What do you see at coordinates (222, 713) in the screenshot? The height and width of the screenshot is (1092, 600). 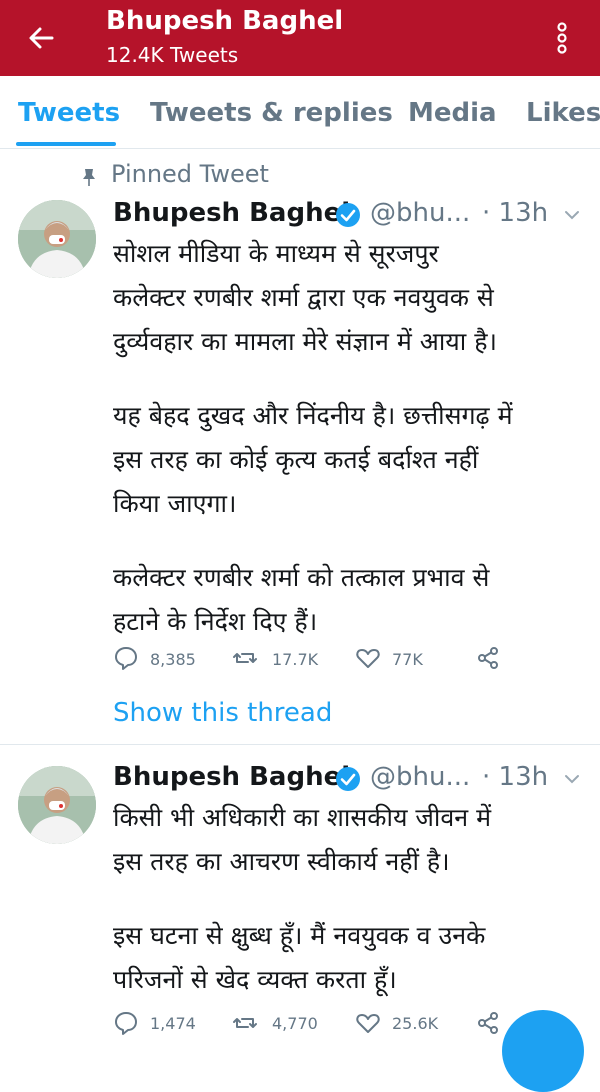 I see `show-thread-link: Show this thread` at bounding box center [222, 713].